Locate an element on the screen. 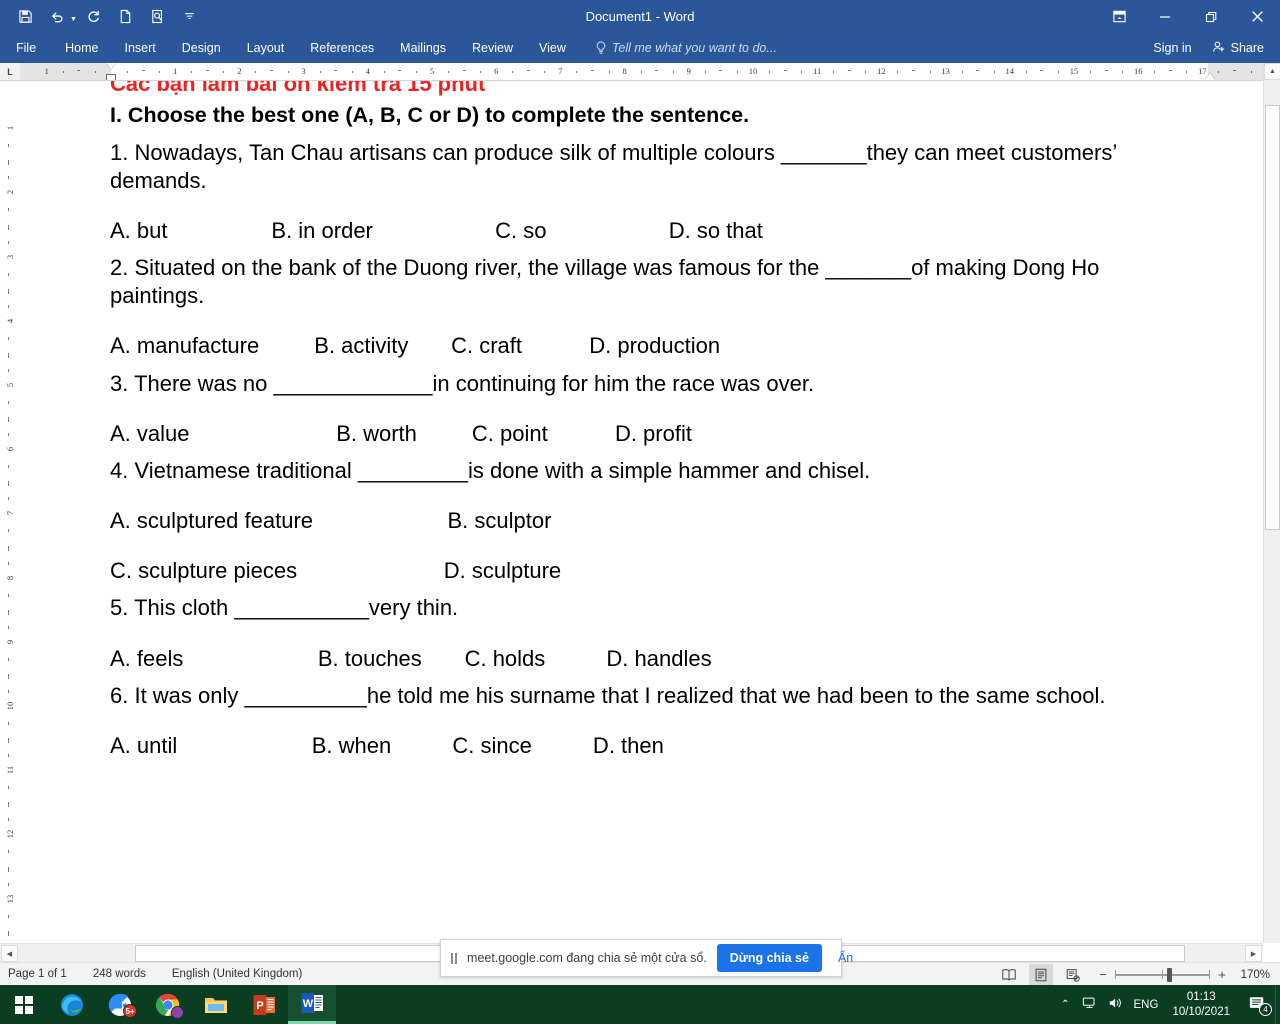 The image size is (1280, 1024). tab-design: Design is located at coordinates (201, 48).